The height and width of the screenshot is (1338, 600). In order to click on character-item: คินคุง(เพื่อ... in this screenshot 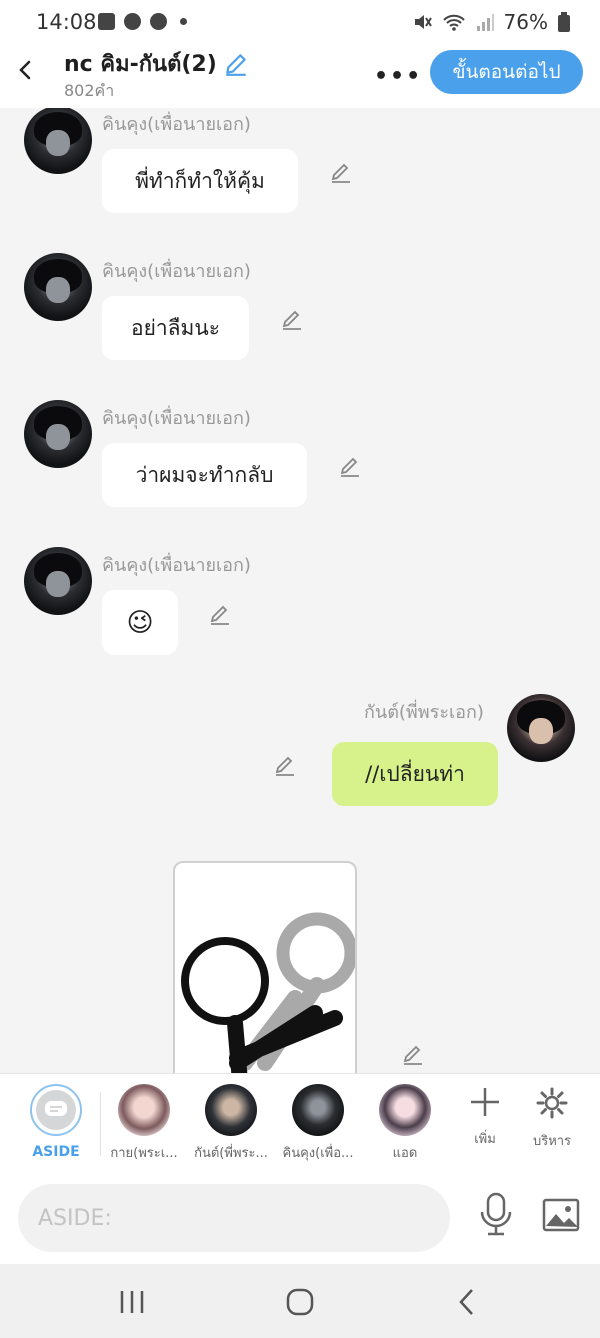, I will do `click(318, 1123)`.